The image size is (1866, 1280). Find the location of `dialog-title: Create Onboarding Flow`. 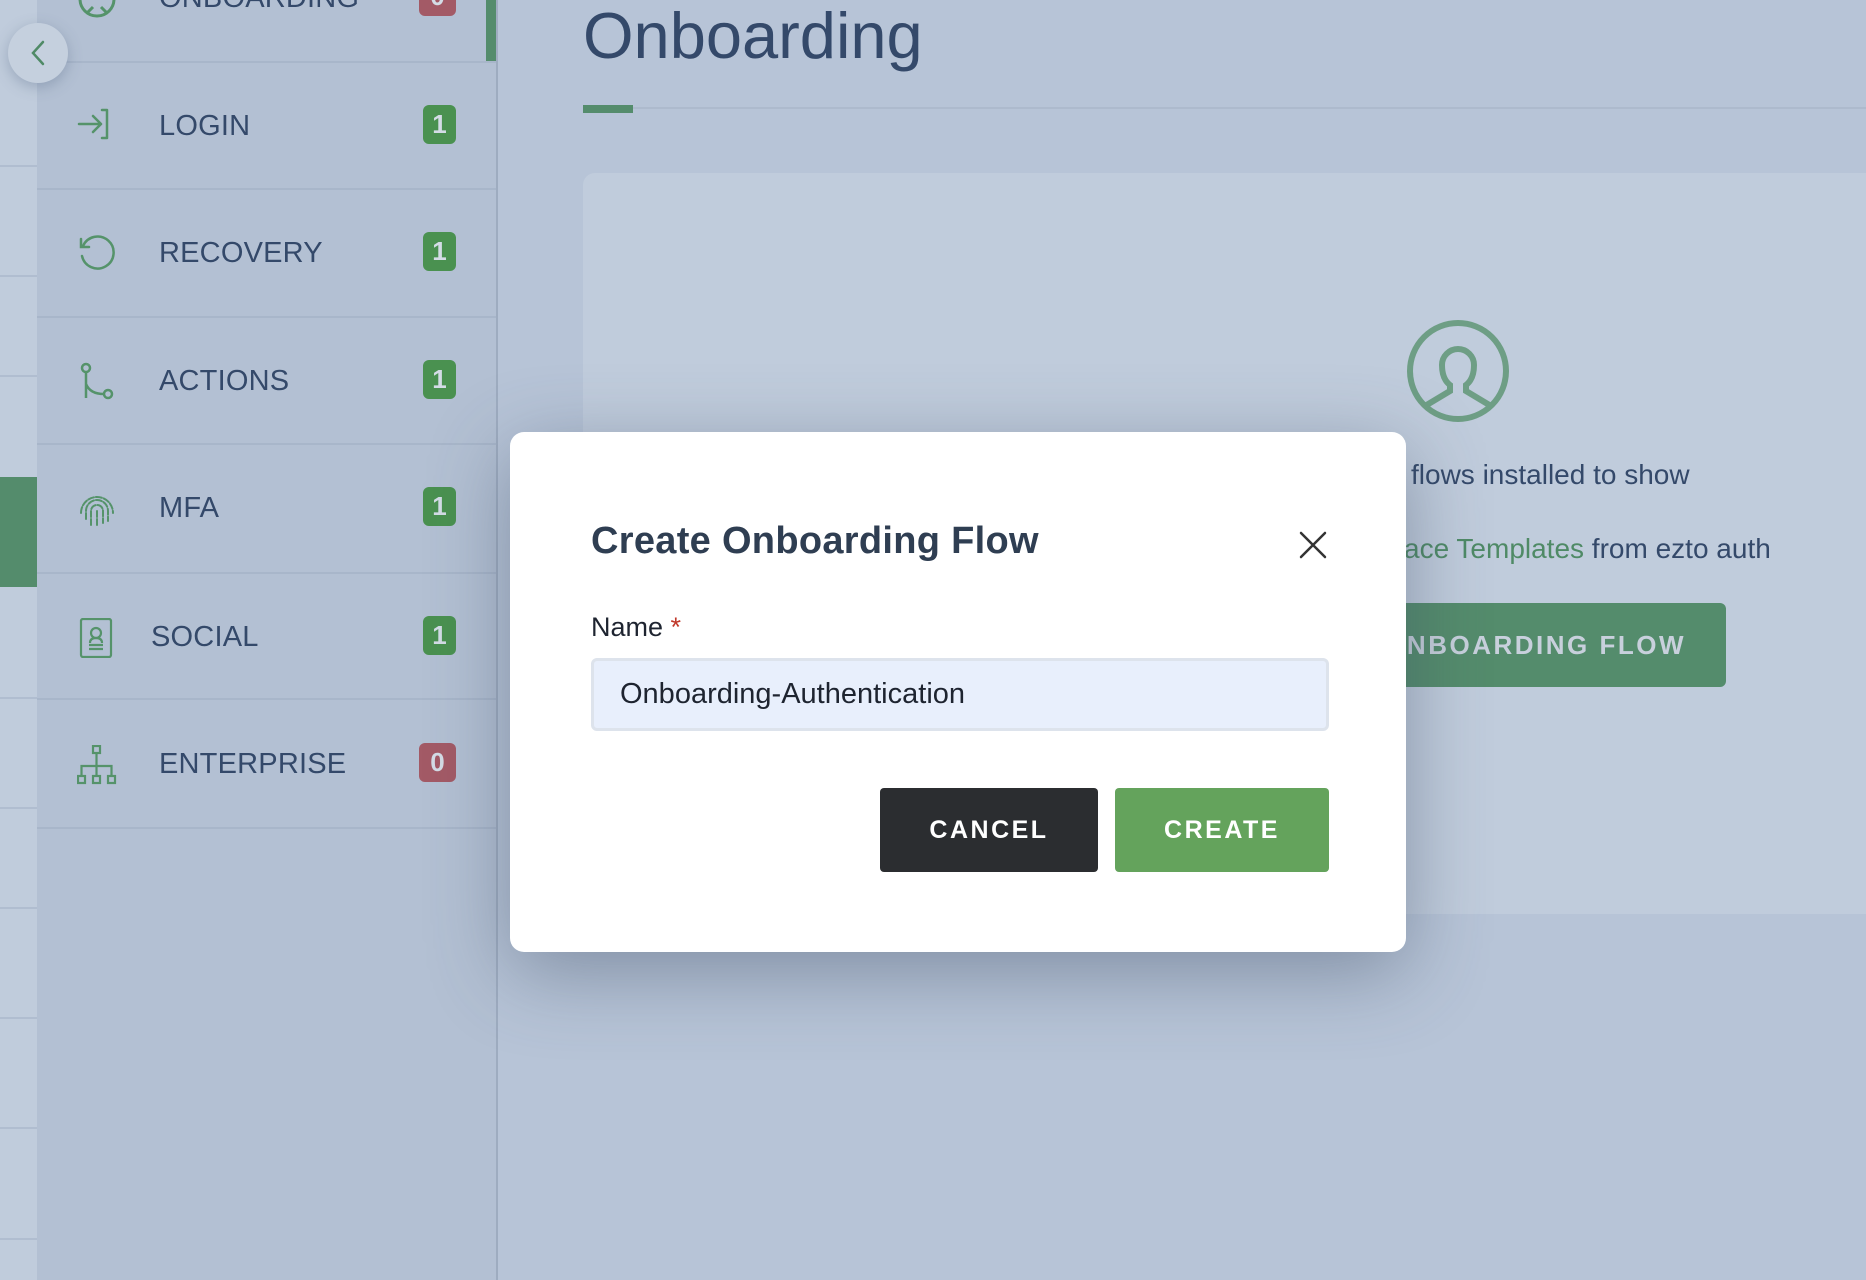

dialog-title: Create Onboarding Flow is located at coordinates (815, 541).